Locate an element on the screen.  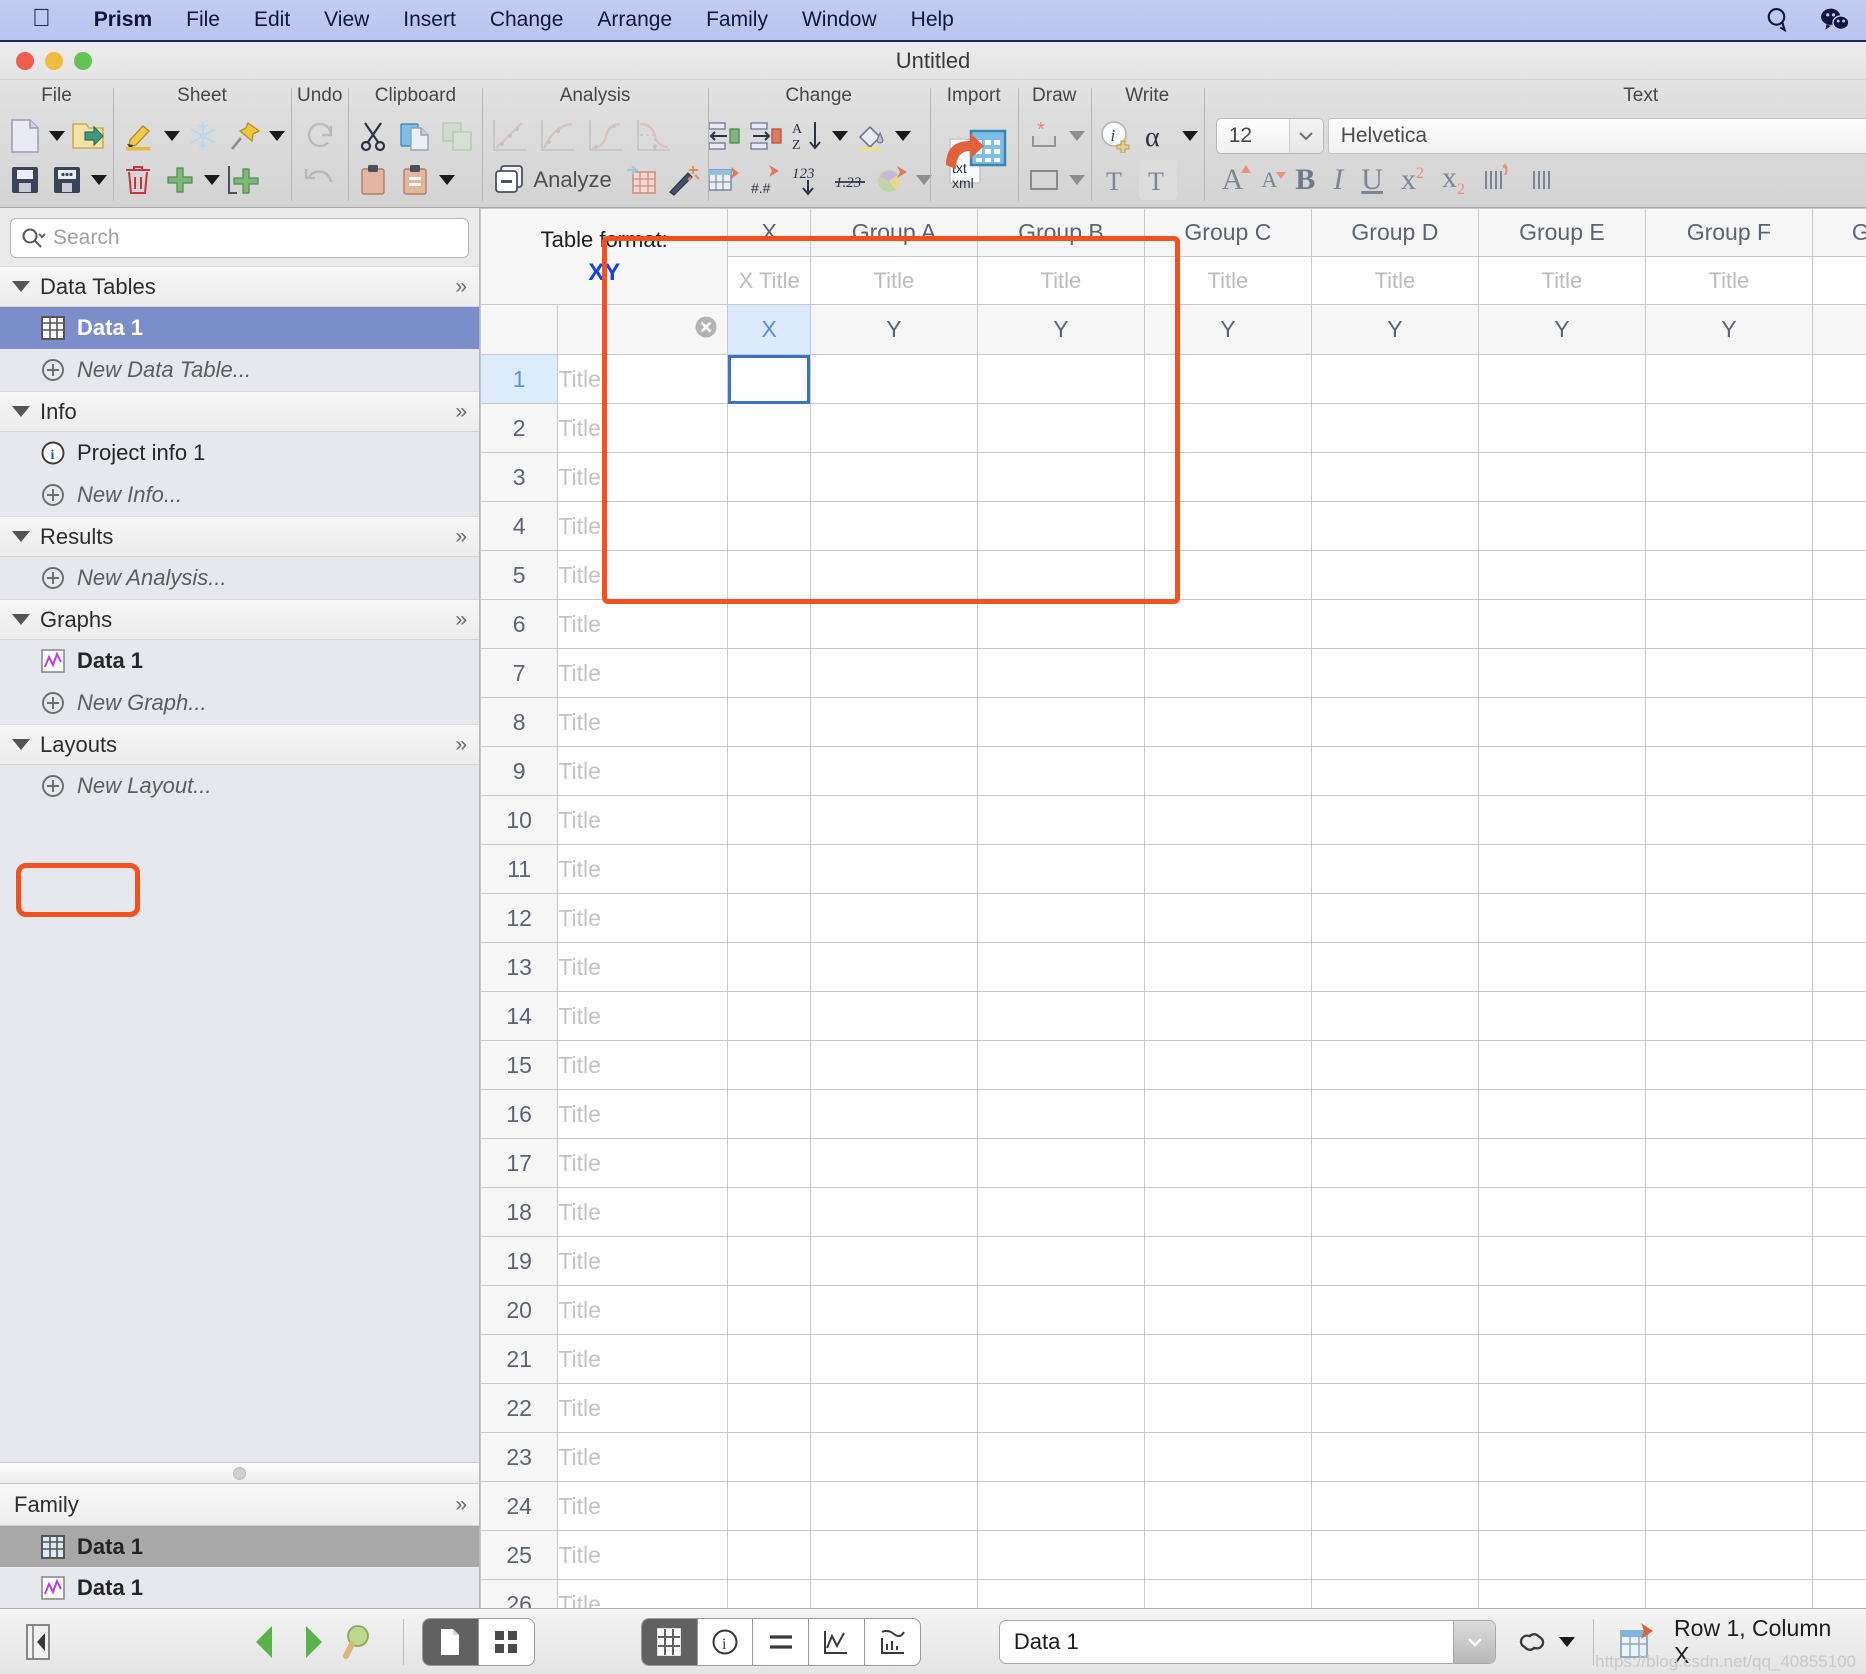
table-row: 13 Title is located at coordinates (1173, 967).